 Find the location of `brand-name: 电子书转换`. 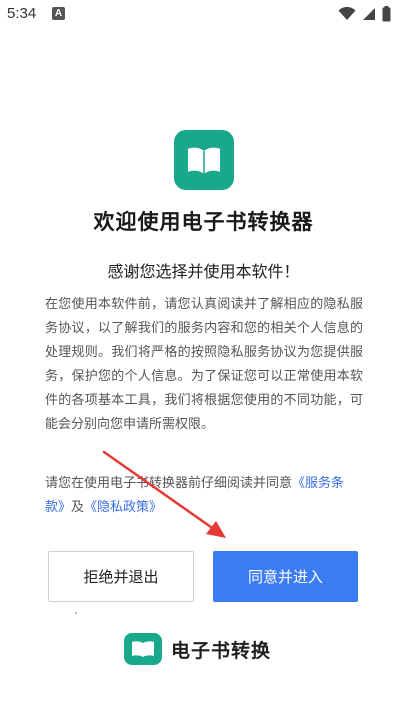

brand-name: 电子书转换 is located at coordinates (221, 650).